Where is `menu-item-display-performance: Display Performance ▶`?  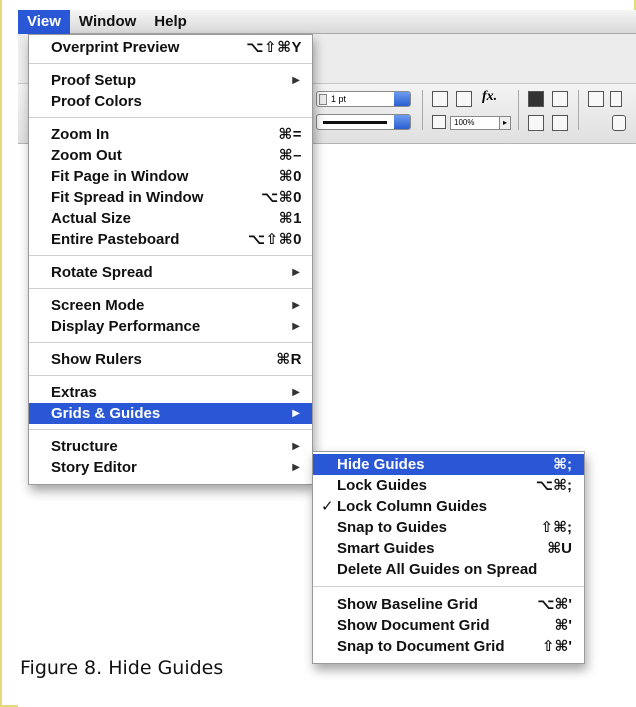 menu-item-display-performance: Display Performance ▶ is located at coordinates (170, 326).